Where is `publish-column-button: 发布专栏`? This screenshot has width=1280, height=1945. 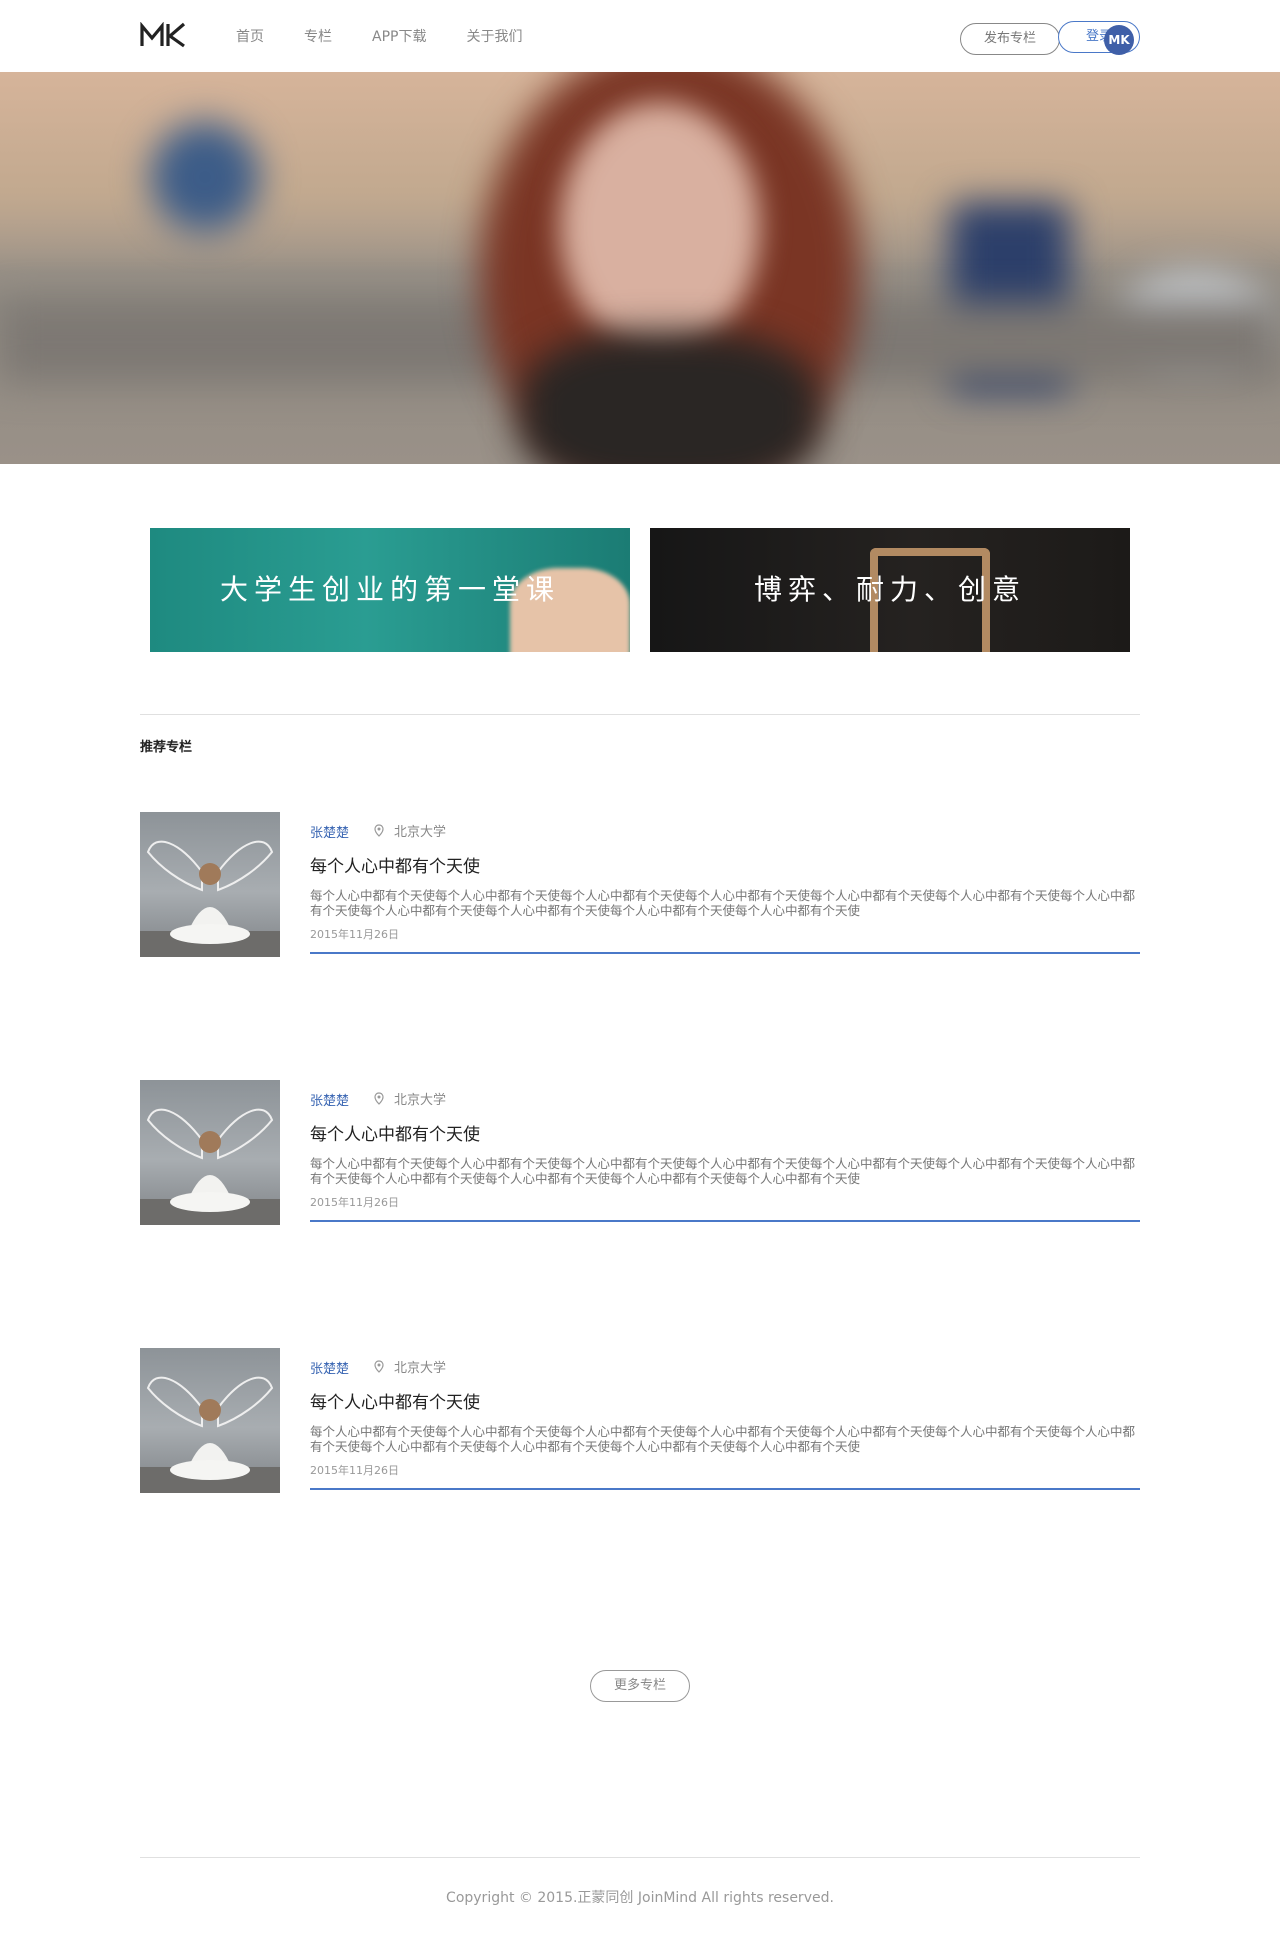
publish-column-button: 发布专栏 is located at coordinates (1010, 39).